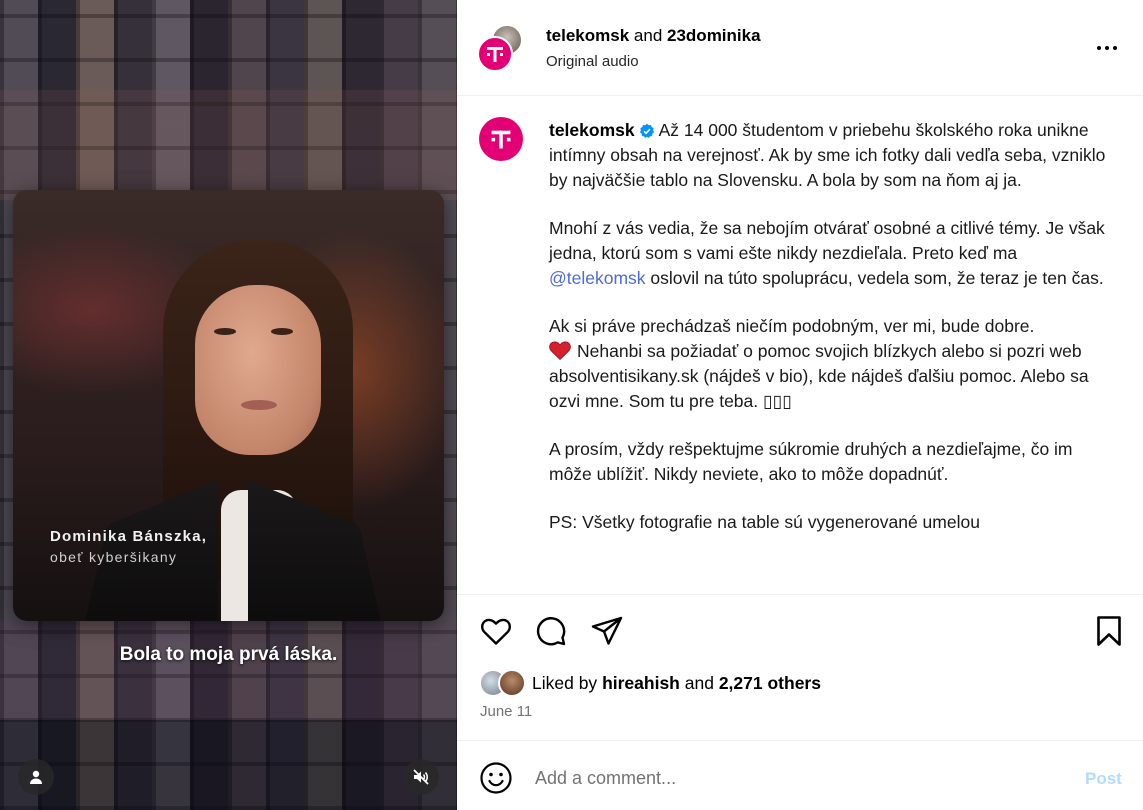 Image resolution: width=1143 pixels, height=810 pixels. Describe the element at coordinates (258, 370) in the screenshot. I see `portrait-face` at that location.